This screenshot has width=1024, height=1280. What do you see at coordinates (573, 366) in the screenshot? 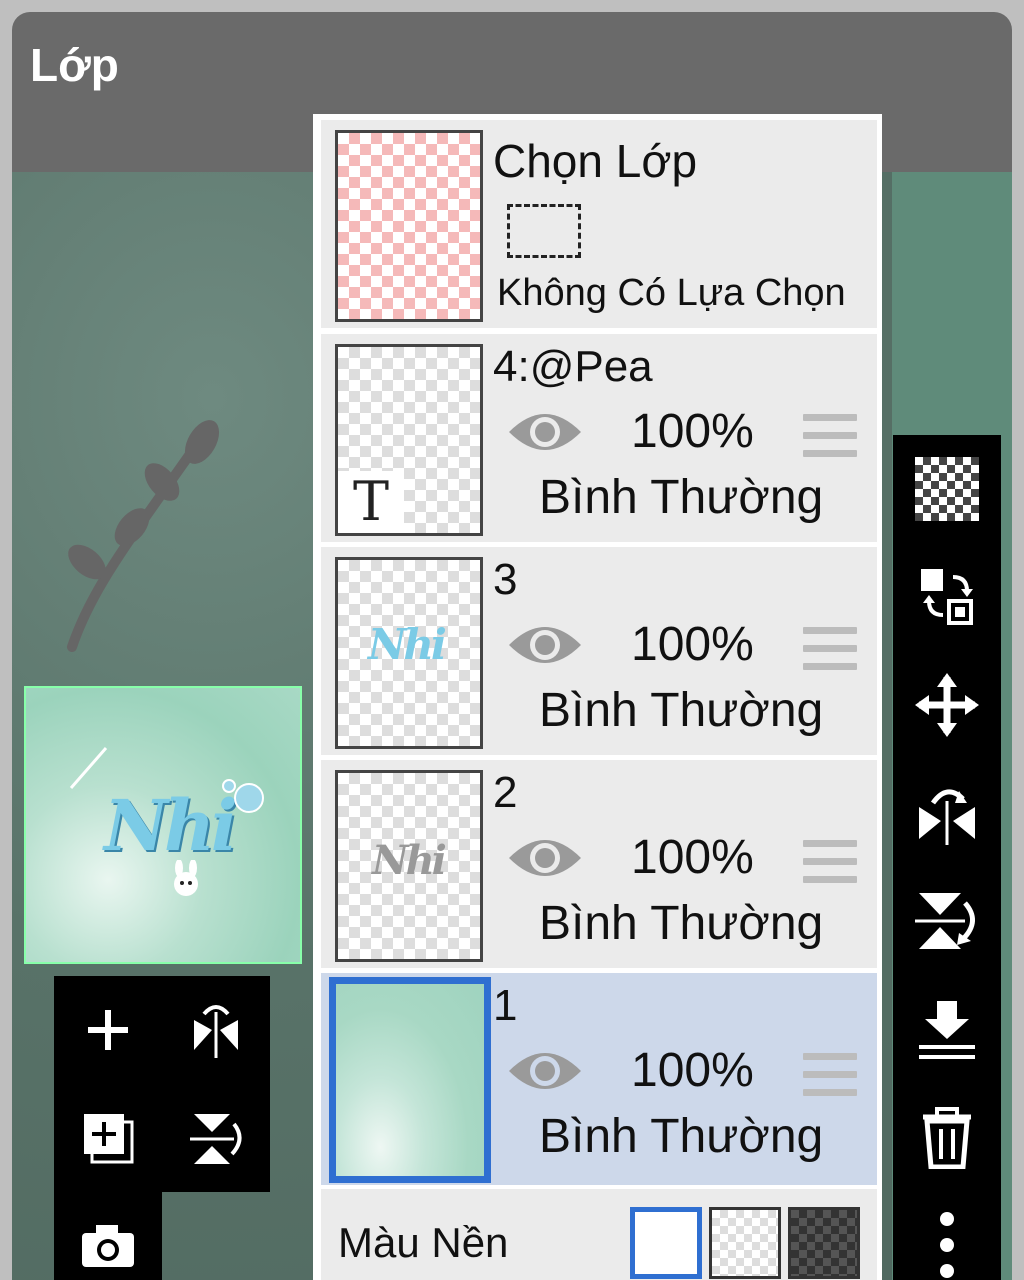
I see `layer-name: 4:@Pea` at bounding box center [573, 366].